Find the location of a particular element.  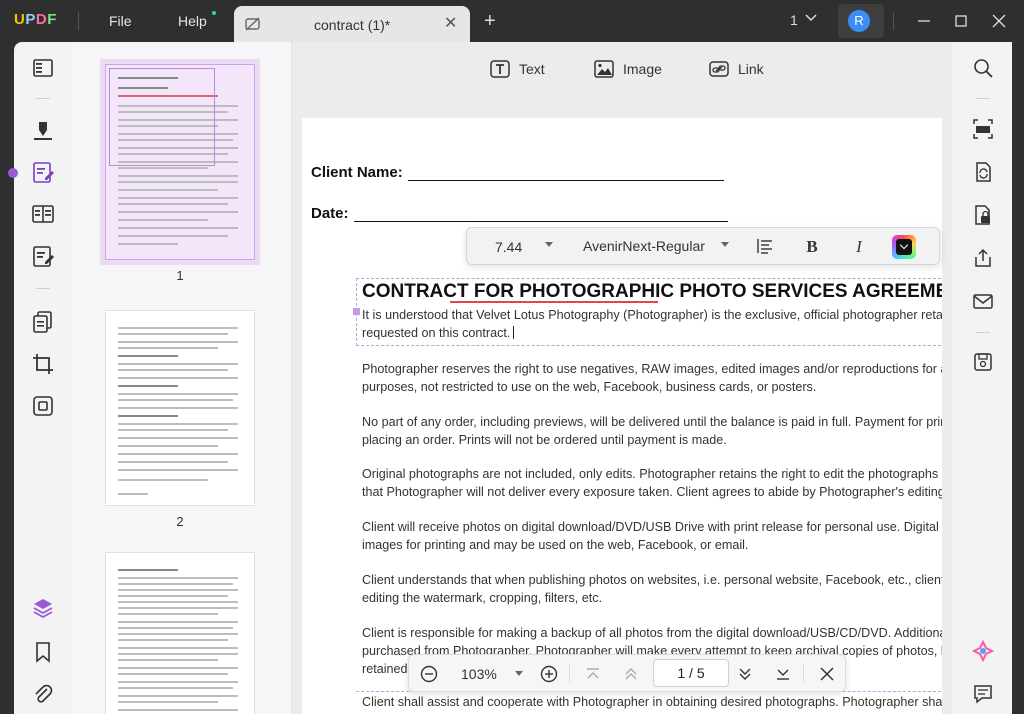

crop-icon is located at coordinates (43, 364).